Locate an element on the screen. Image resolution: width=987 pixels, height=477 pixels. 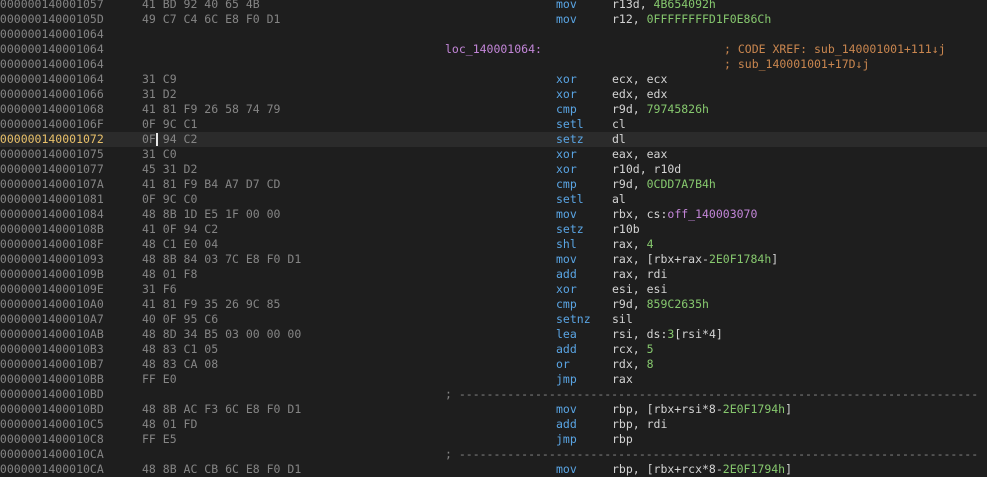
listing-line: 00000001400010BB FF E0 jmp rax is located at coordinates (493, 379).